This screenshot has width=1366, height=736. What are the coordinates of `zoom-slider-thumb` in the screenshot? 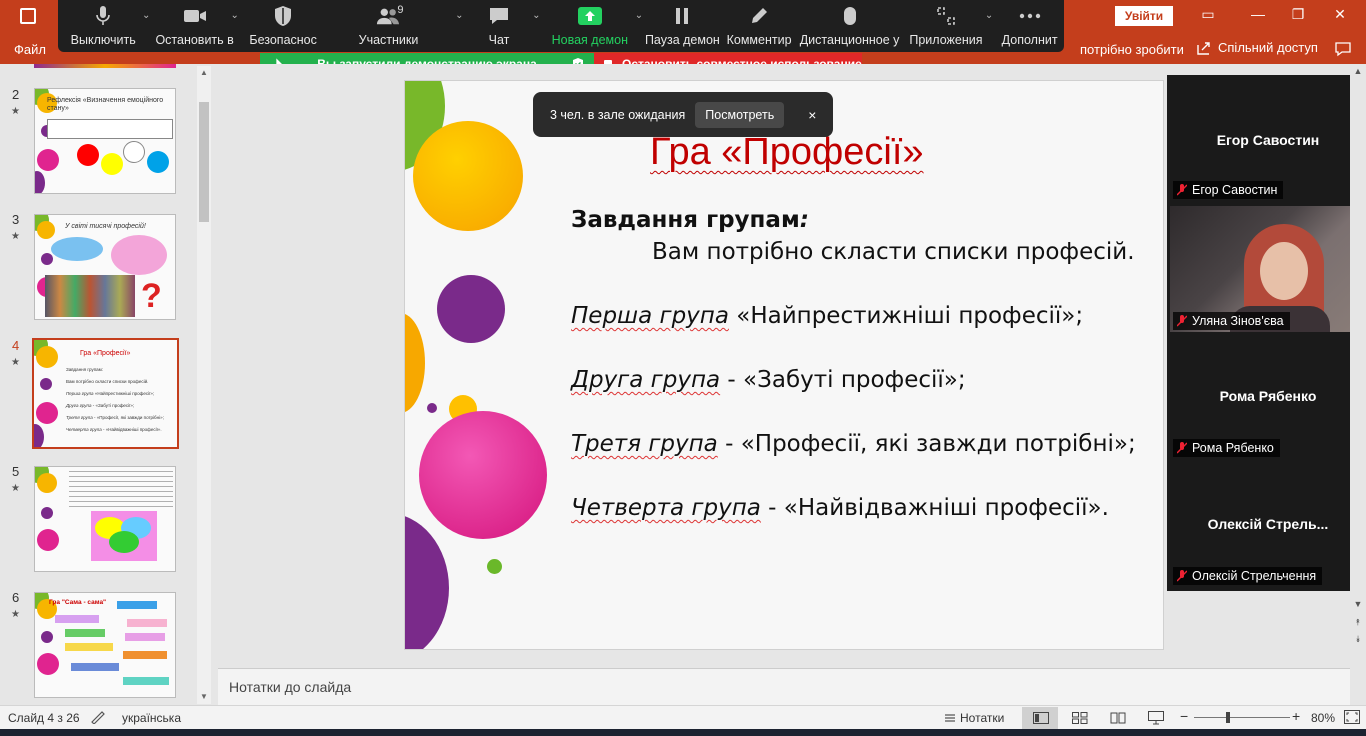 It's located at (1228, 717).